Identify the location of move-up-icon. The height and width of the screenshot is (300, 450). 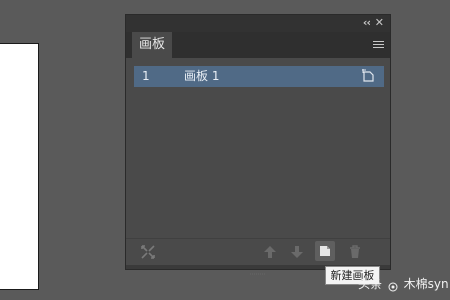
(270, 252).